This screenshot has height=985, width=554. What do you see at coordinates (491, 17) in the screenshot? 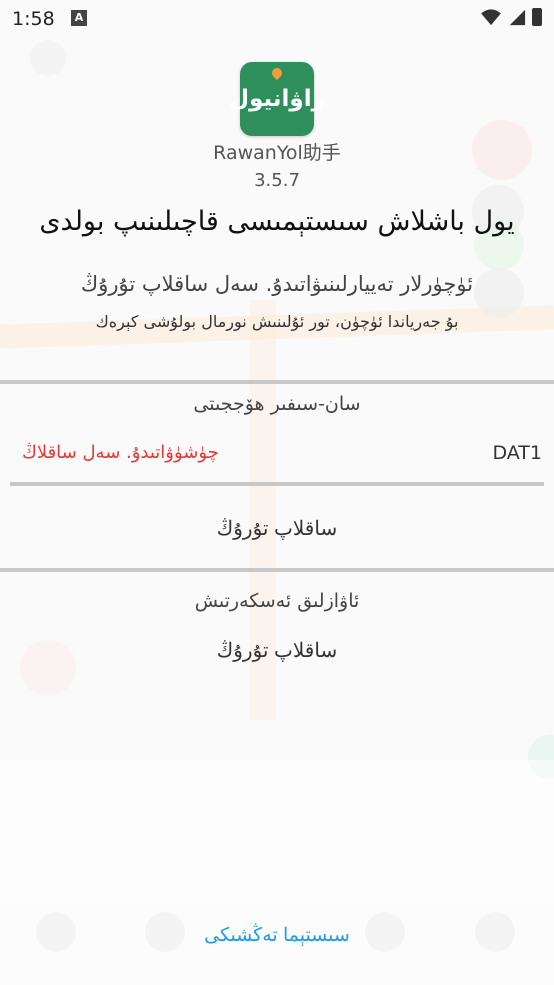
I see `wifi-icon` at bounding box center [491, 17].